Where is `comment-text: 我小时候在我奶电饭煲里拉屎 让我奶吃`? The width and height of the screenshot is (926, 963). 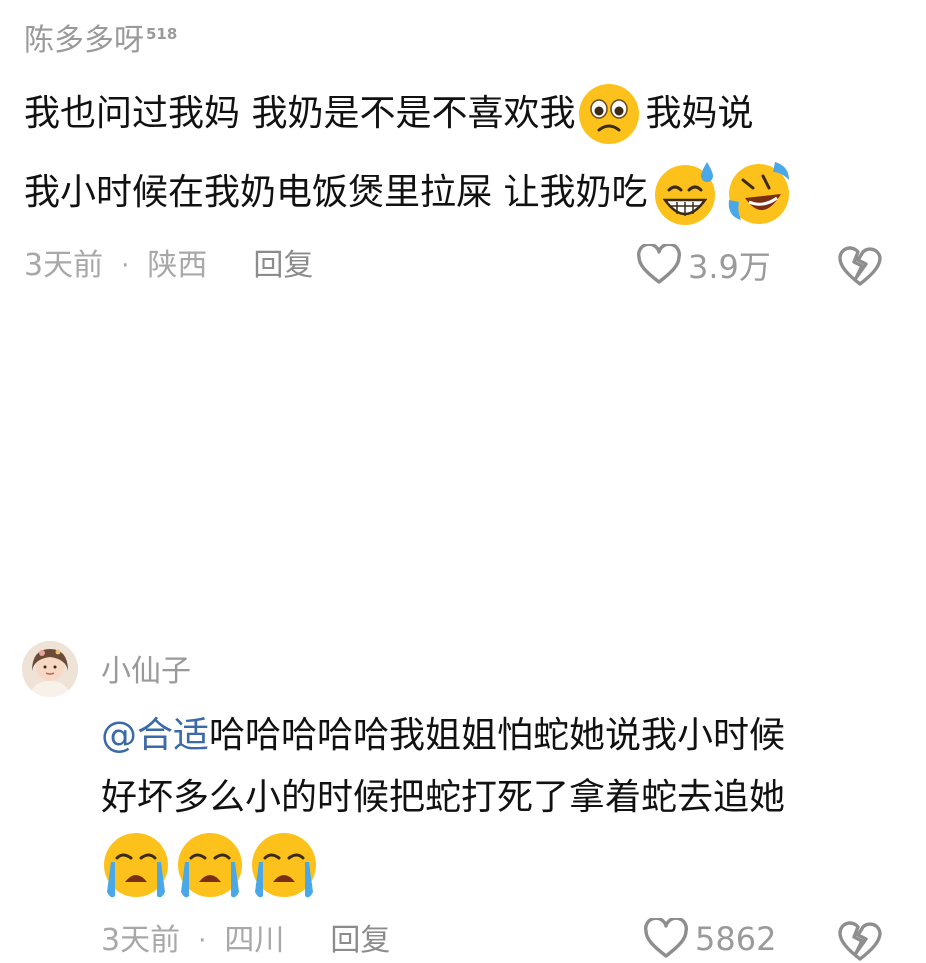 comment-text: 我小时候在我奶电饭煲里拉屎 让我奶吃 is located at coordinates (336, 192).